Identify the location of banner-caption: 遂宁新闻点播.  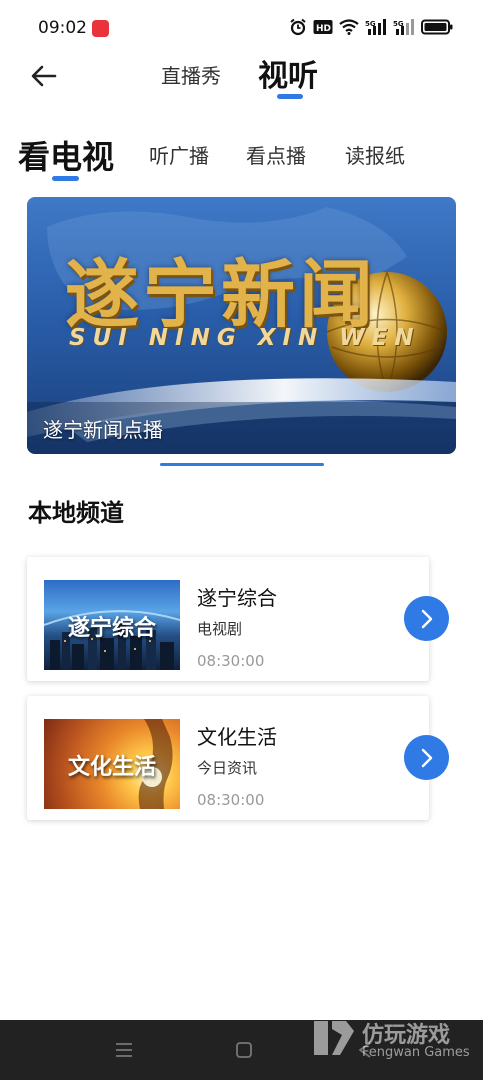
(103, 430).